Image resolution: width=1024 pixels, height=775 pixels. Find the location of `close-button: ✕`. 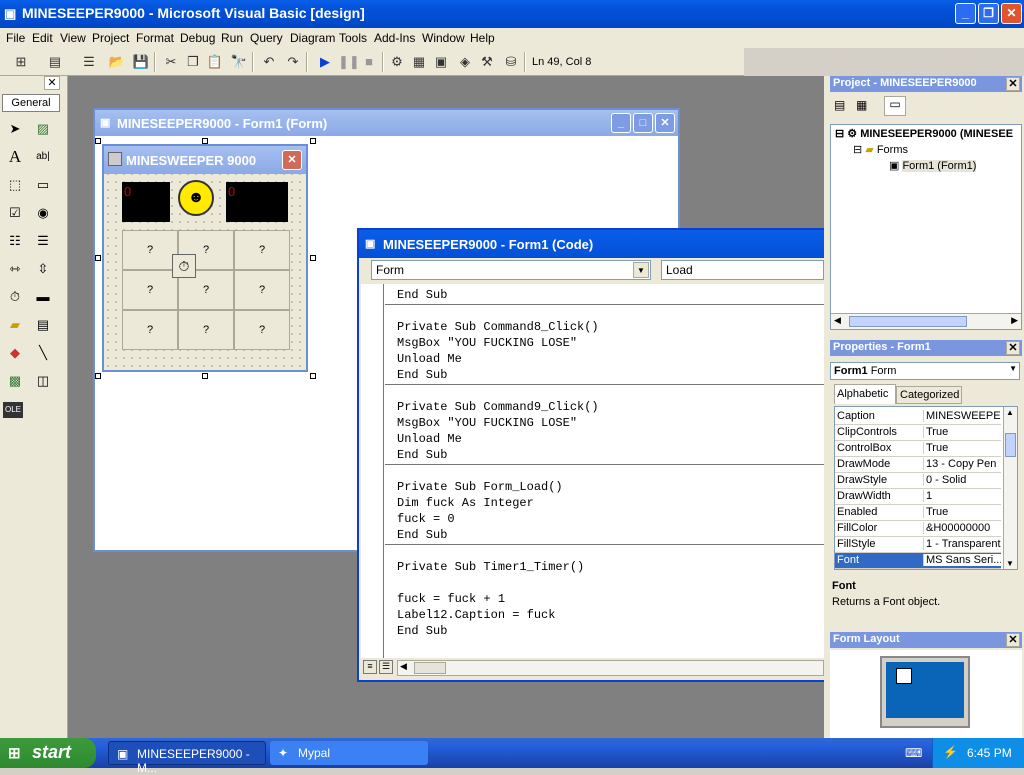

close-button: ✕ is located at coordinates (1011, 13).